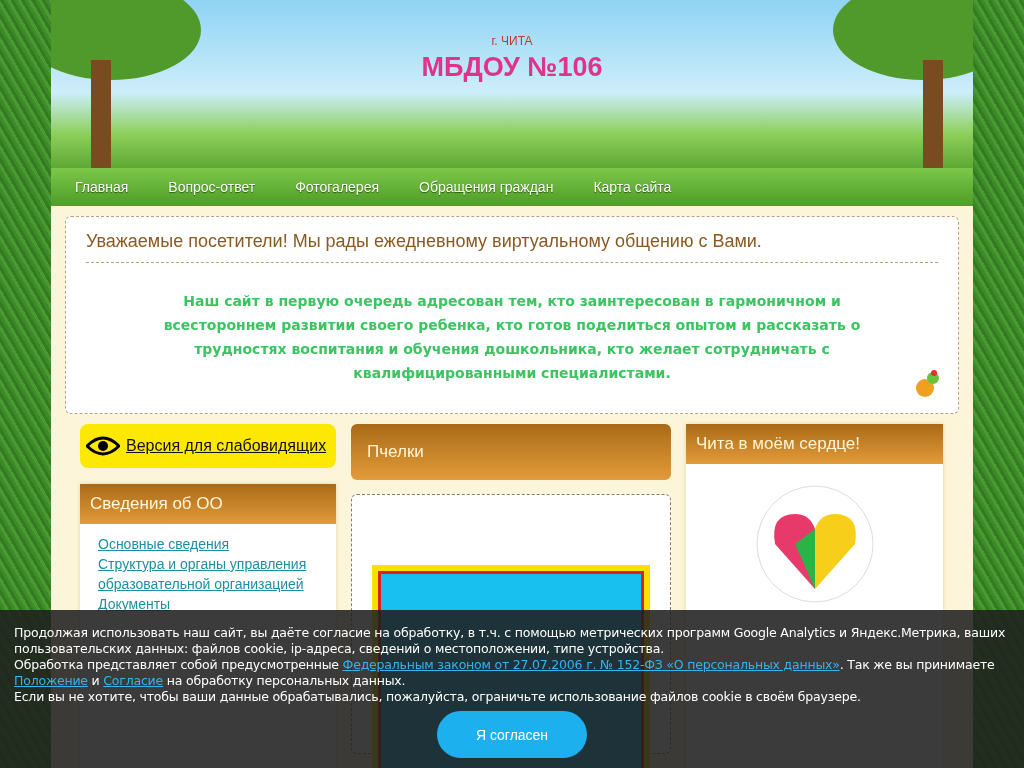 This screenshot has height=768, width=1024. I want to click on site-title: МБДОУ №106, so click(512, 67).